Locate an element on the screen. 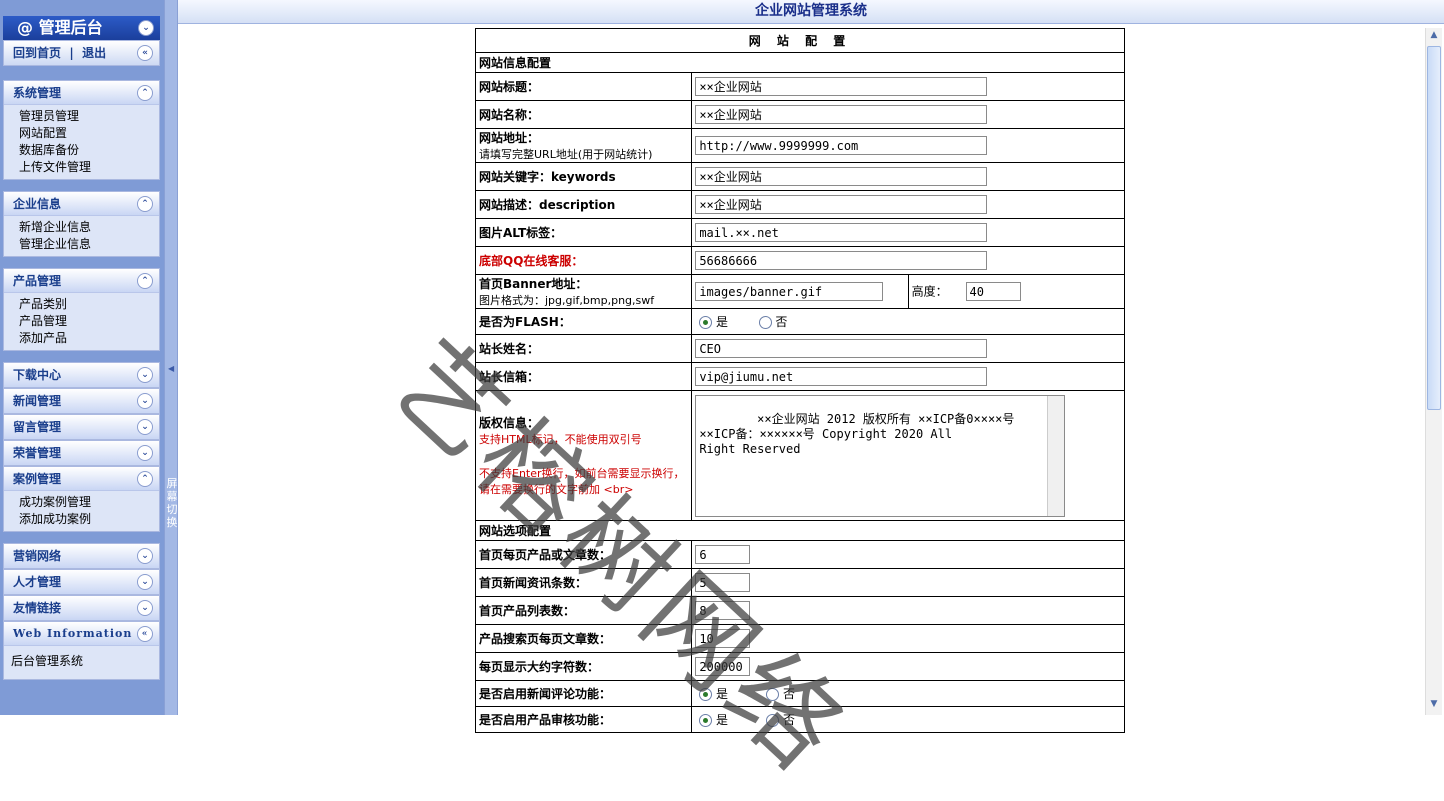 The height and width of the screenshot is (801, 1444). site-url-label: 网站地址： is located at coordinates (509, 138).